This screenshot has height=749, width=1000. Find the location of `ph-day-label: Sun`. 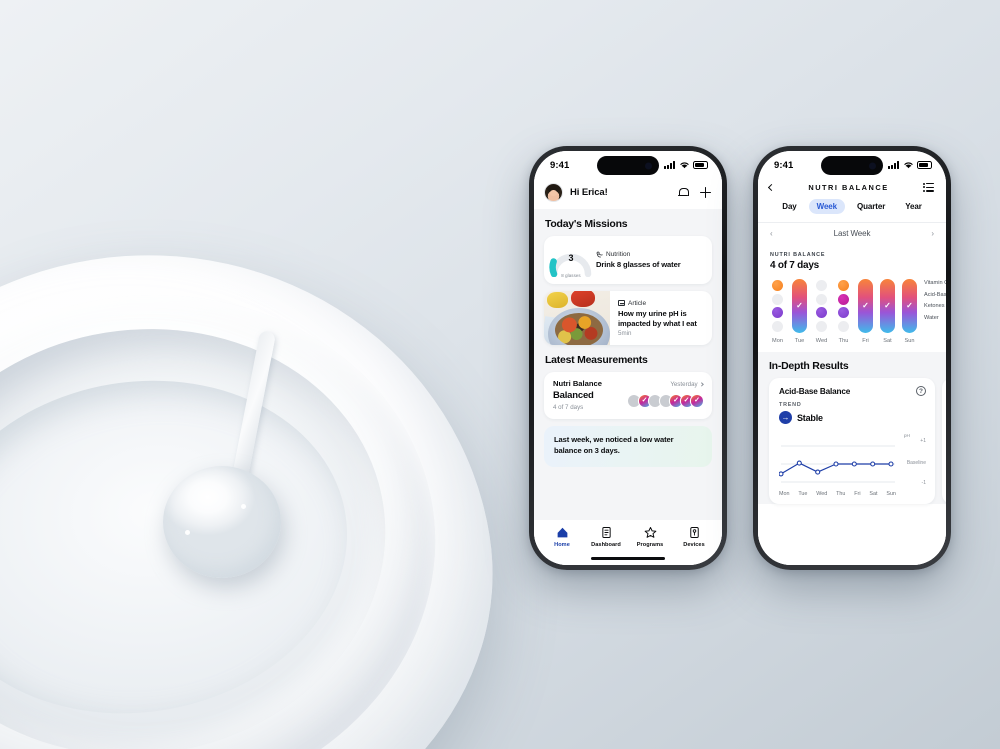

ph-day-label: Sun is located at coordinates (891, 494).